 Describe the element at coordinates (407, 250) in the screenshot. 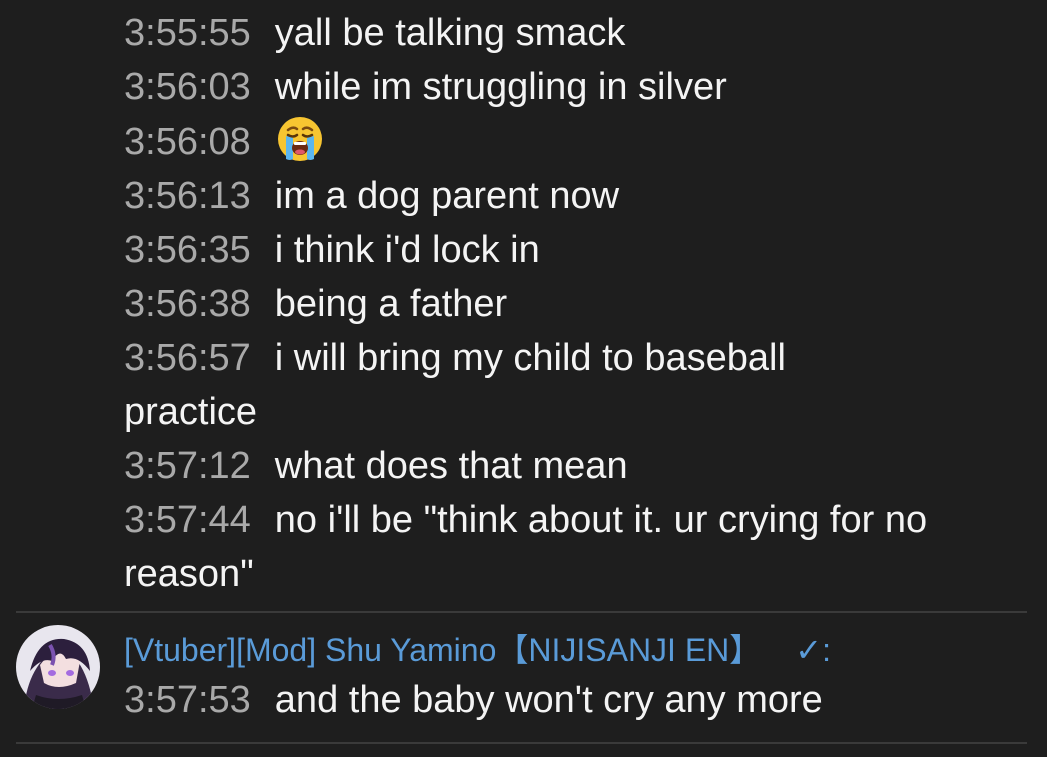

I see `message-text: i think i'd lock in` at that location.